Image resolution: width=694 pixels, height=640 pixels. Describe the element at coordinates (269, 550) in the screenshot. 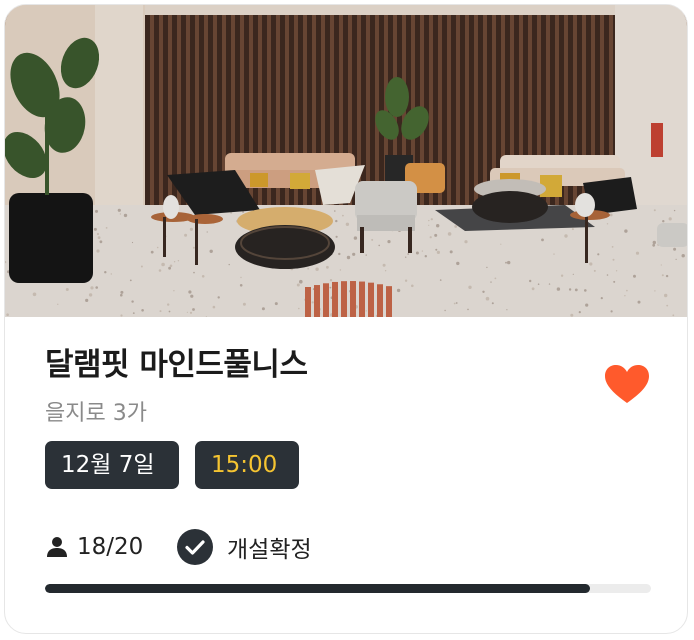

I see `status-label: 개설확정` at that location.